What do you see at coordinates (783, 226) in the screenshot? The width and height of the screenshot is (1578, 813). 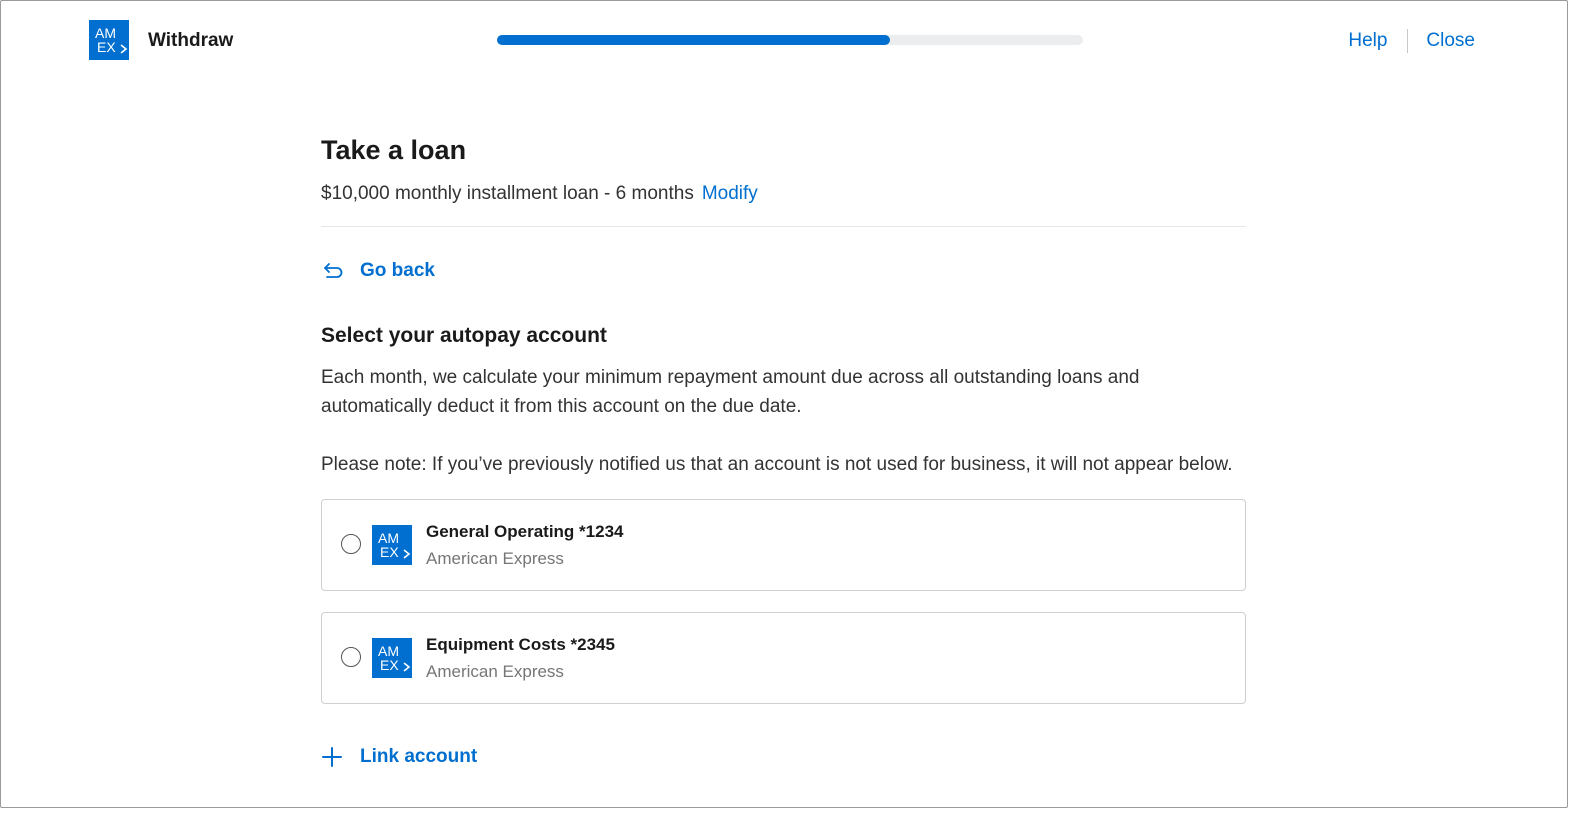 I see `divider` at bounding box center [783, 226].